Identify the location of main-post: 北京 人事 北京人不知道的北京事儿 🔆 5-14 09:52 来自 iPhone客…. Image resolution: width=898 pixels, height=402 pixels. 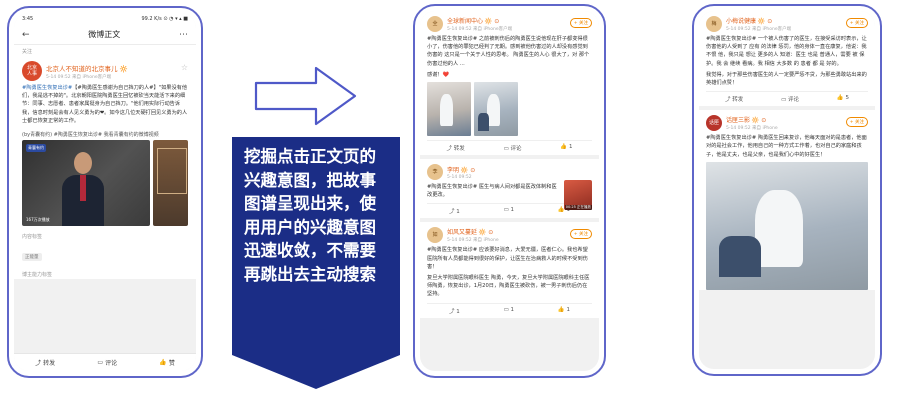
(105, 94).